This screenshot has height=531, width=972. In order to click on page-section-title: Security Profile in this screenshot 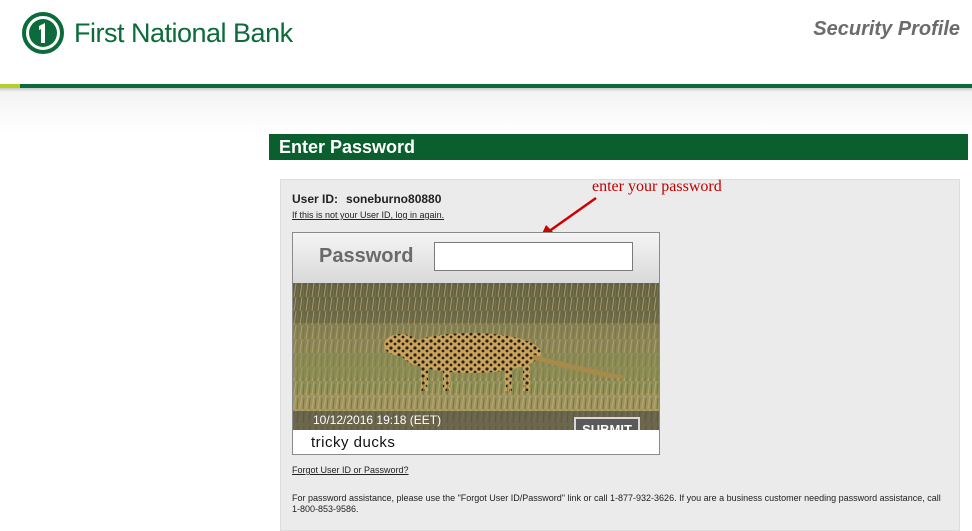, I will do `click(886, 29)`.